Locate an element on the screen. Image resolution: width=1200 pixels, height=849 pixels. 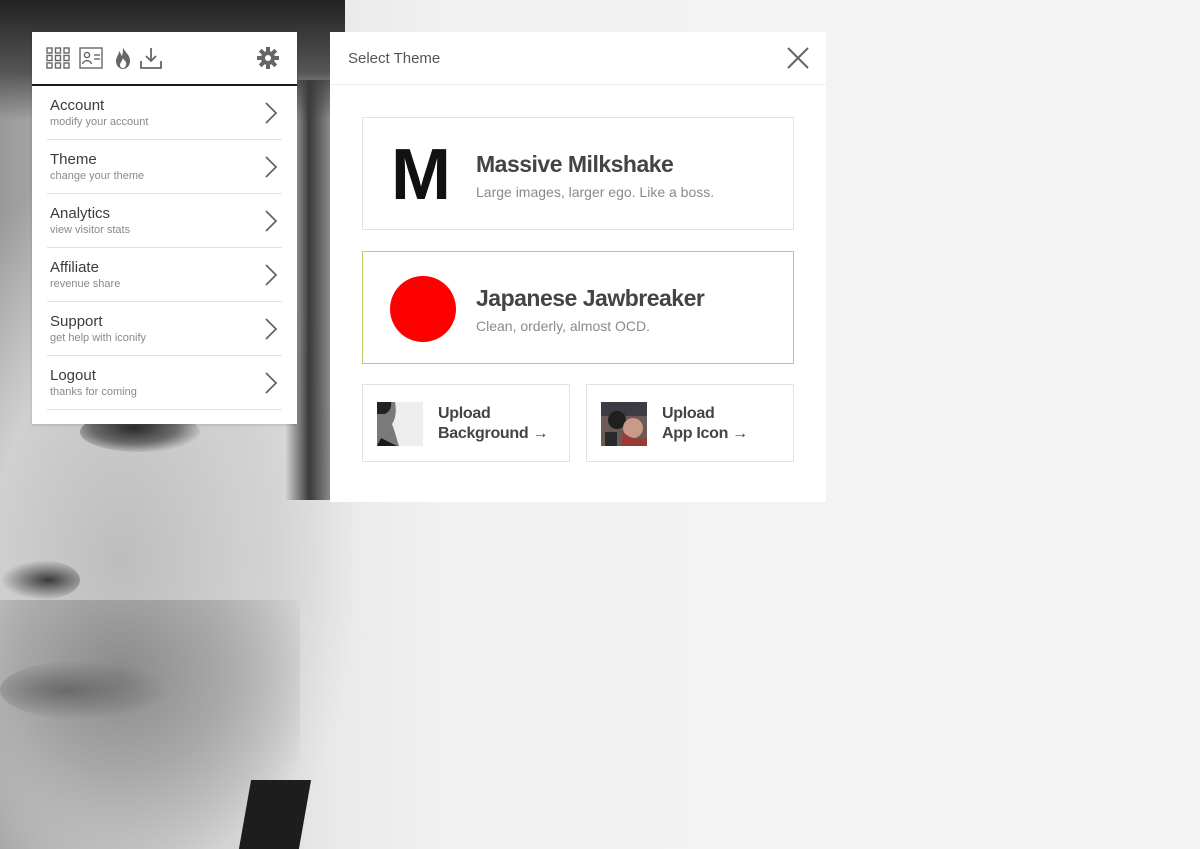
gear-icon is located at coordinates (268, 58).